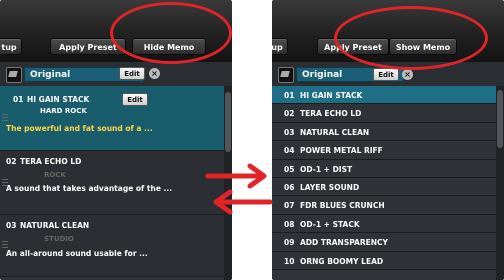  I want to click on right-arrow-icon, so click(236, 176).